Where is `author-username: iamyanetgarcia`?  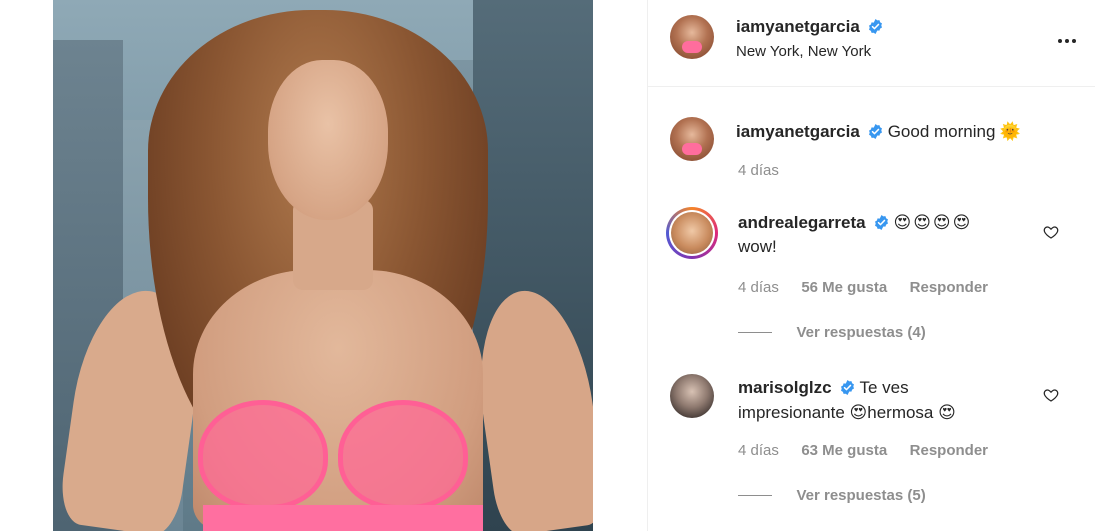
author-username: iamyanetgarcia is located at coordinates (798, 26).